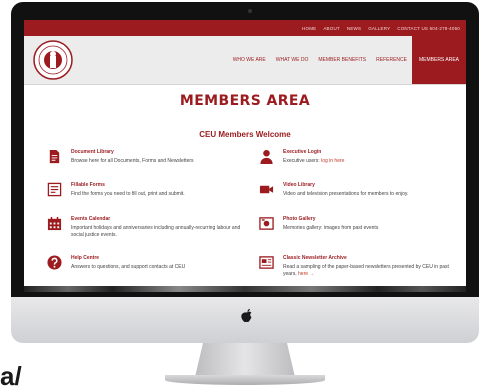 The width and height of the screenshot is (490, 391). What do you see at coordinates (354, 28) in the screenshot?
I see `utility-link-news: NEWS` at bounding box center [354, 28].